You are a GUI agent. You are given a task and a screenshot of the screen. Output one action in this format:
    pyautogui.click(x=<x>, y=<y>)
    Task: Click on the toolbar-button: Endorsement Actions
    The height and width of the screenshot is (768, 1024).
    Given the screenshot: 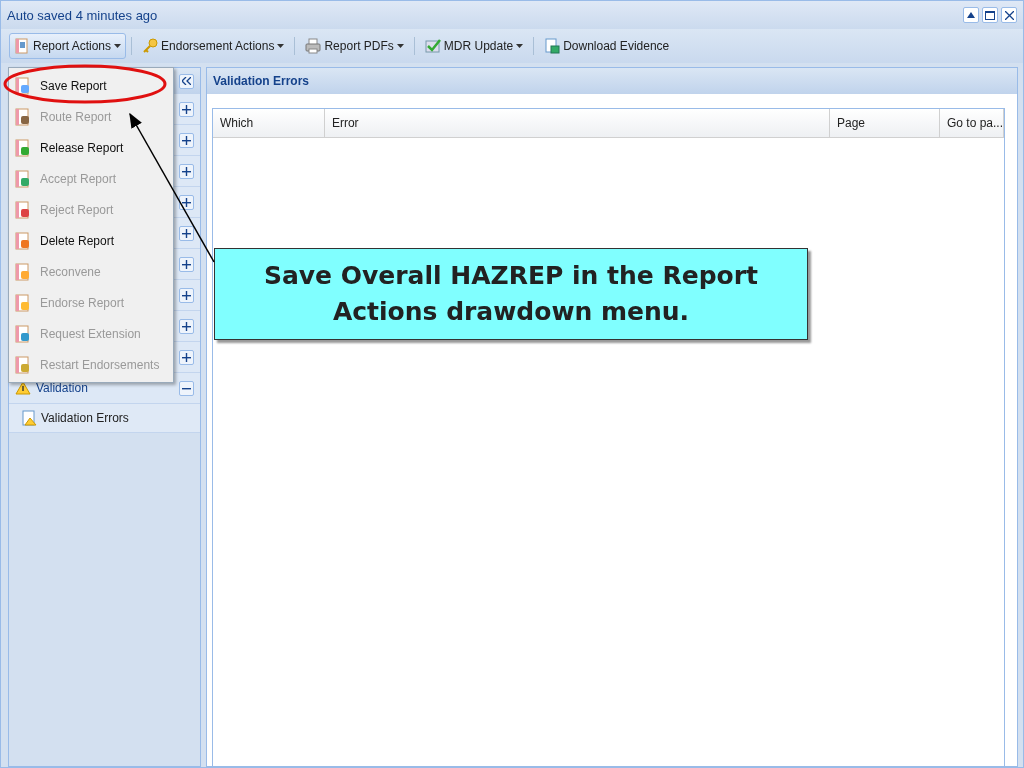 What is the action you would take?
    pyautogui.click(x=213, y=46)
    